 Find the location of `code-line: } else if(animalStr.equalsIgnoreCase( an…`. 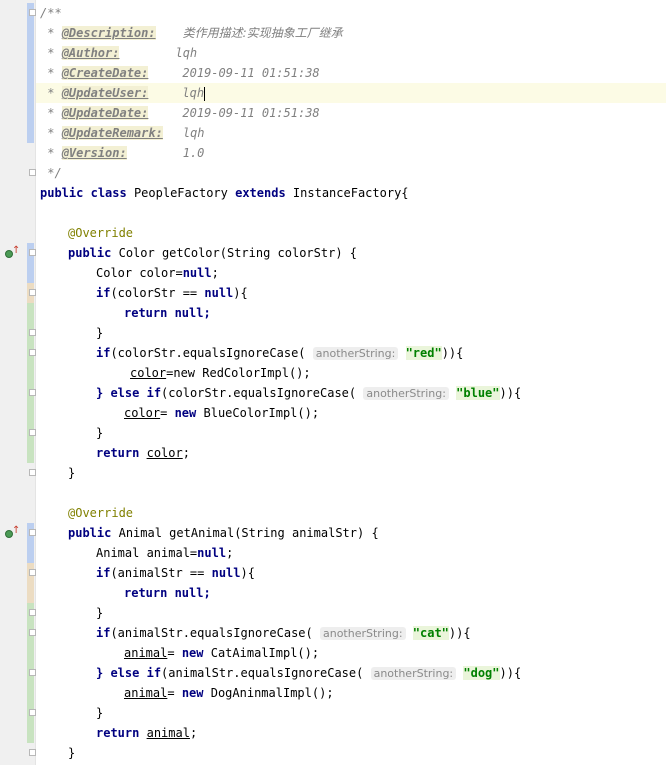

code-line: } else if(animalStr.equalsIgnoreCase( an… is located at coordinates (309, 673).